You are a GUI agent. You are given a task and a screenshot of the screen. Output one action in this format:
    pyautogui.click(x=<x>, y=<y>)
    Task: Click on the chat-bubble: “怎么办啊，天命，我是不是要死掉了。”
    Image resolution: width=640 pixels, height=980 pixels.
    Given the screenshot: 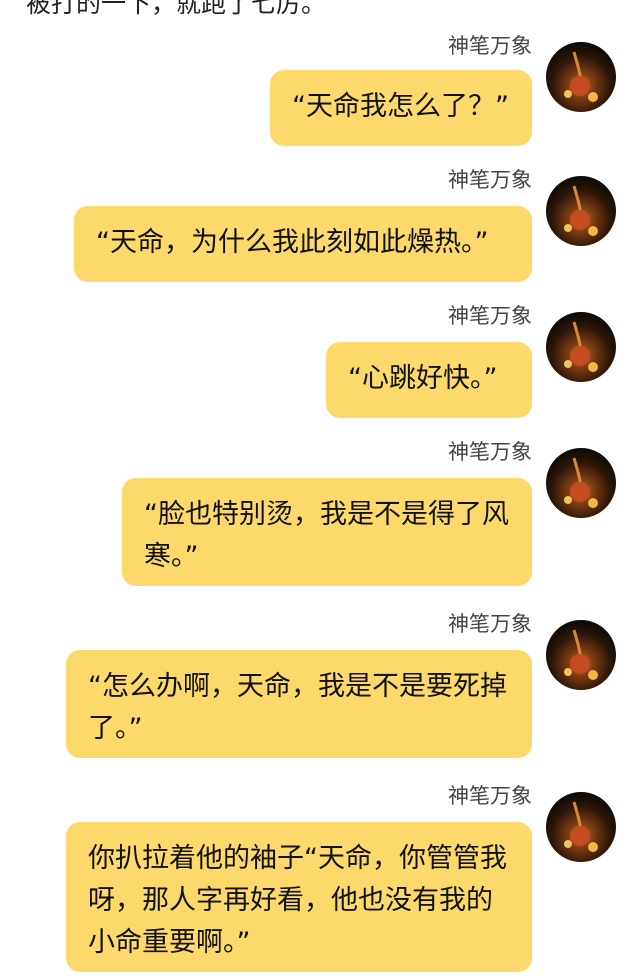 What is the action you would take?
    pyautogui.click(x=299, y=704)
    